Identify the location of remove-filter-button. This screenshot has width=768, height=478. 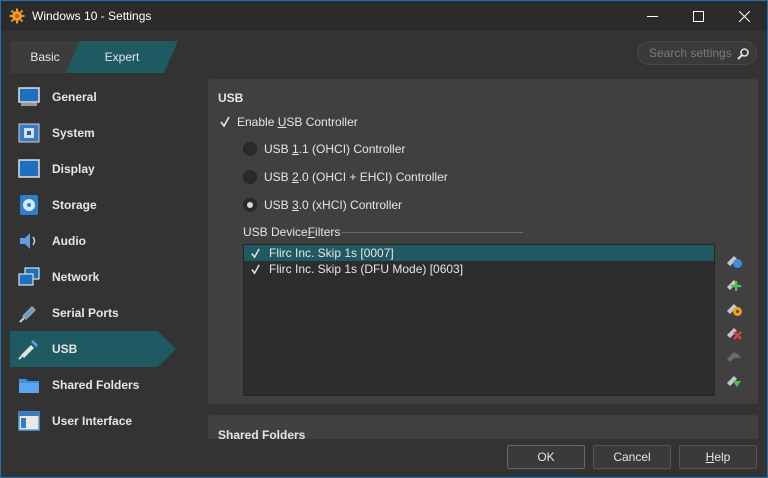
(734, 332).